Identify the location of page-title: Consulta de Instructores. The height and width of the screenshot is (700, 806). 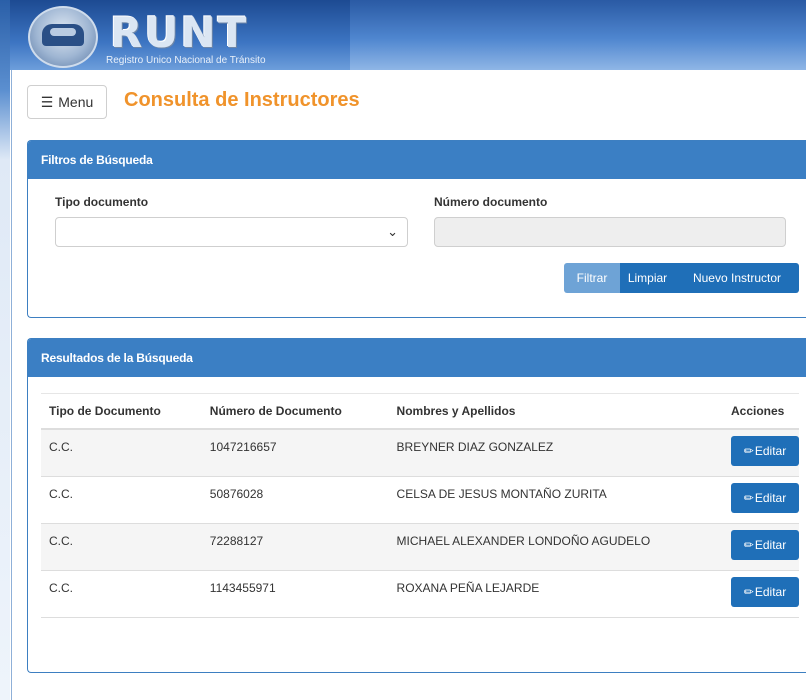
(242, 100).